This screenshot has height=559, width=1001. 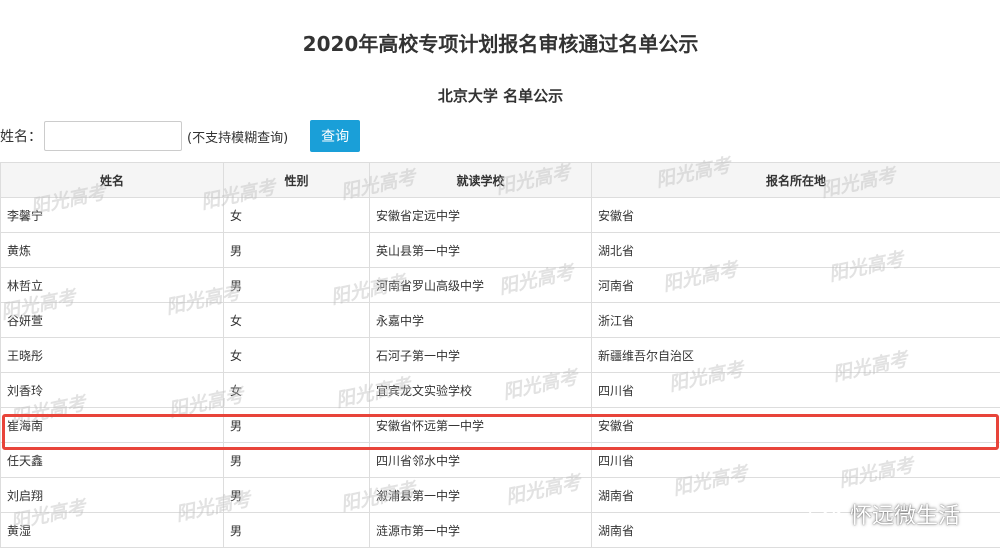 I want to click on cell-school: 溆浦县第一中学, so click(x=480, y=495).